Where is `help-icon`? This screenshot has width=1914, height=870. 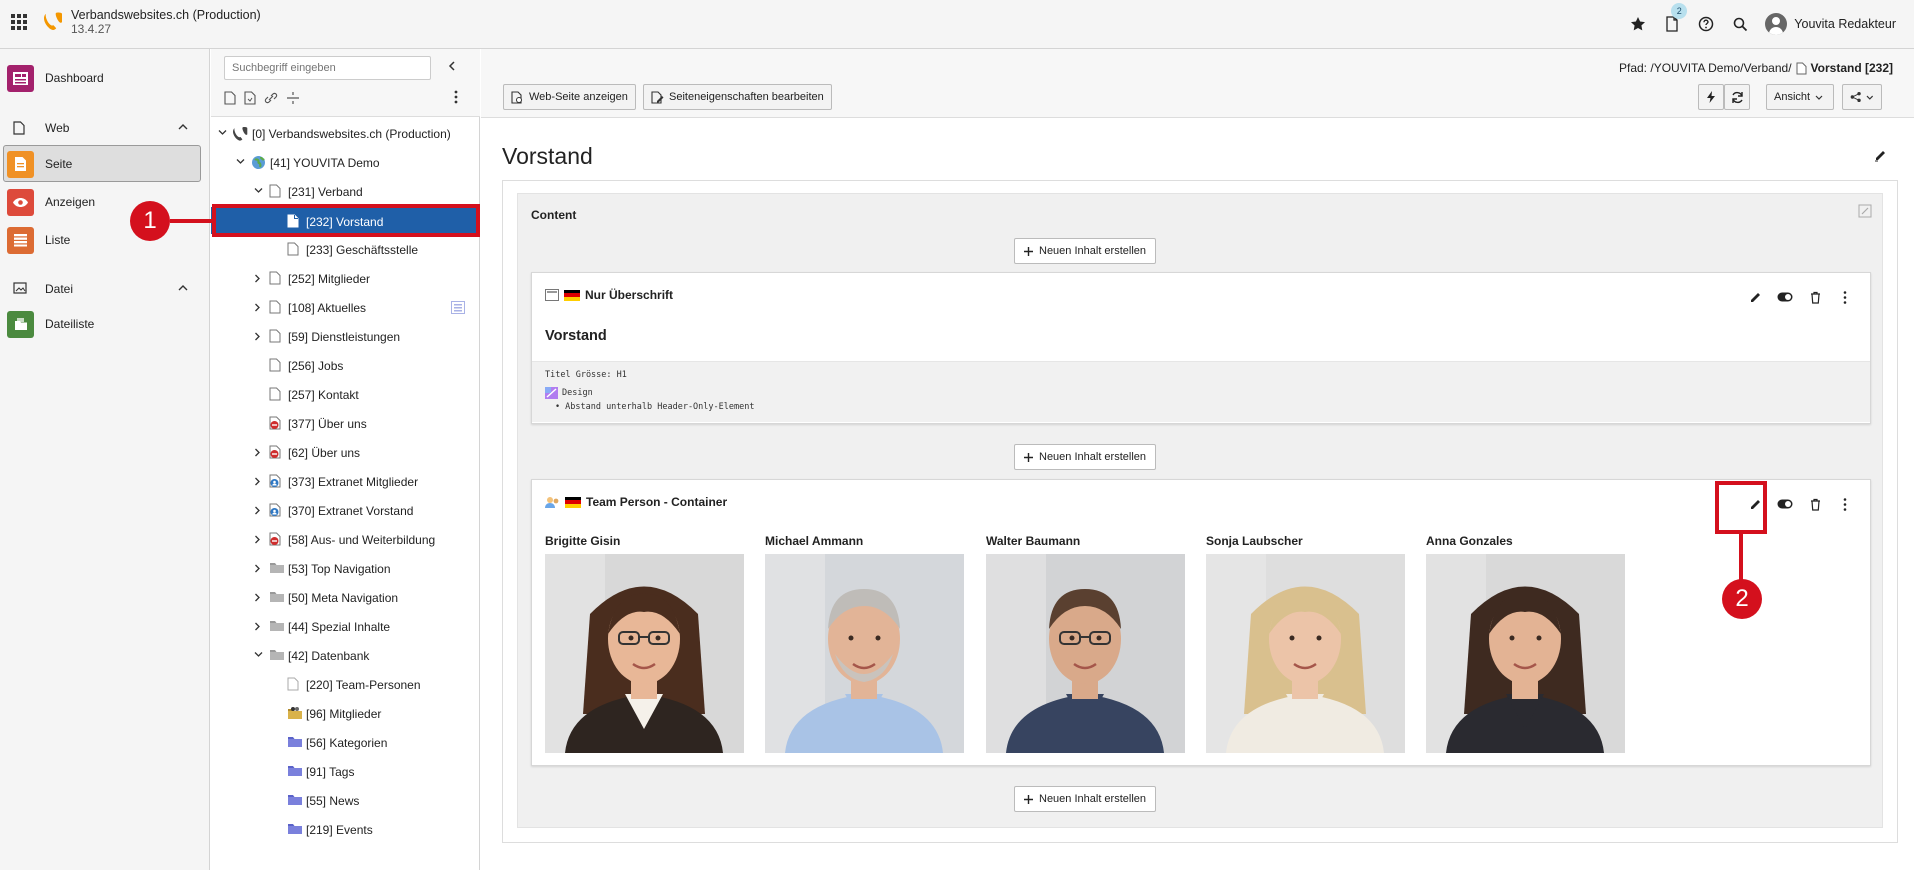
help-icon is located at coordinates (1706, 24).